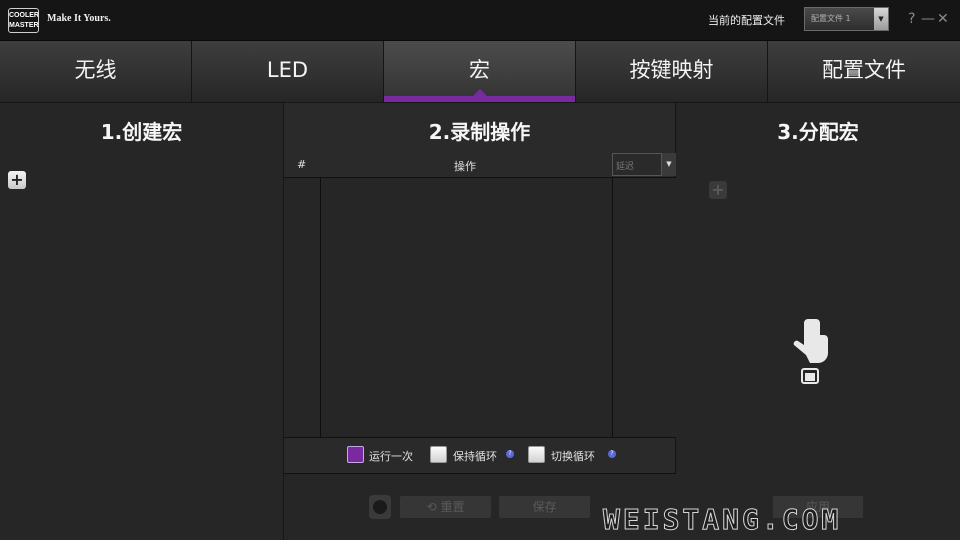 The width and height of the screenshot is (960, 540). What do you see at coordinates (831, 18) in the screenshot?
I see `profile-dropdown-value: 配置文件 1` at bounding box center [831, 18].